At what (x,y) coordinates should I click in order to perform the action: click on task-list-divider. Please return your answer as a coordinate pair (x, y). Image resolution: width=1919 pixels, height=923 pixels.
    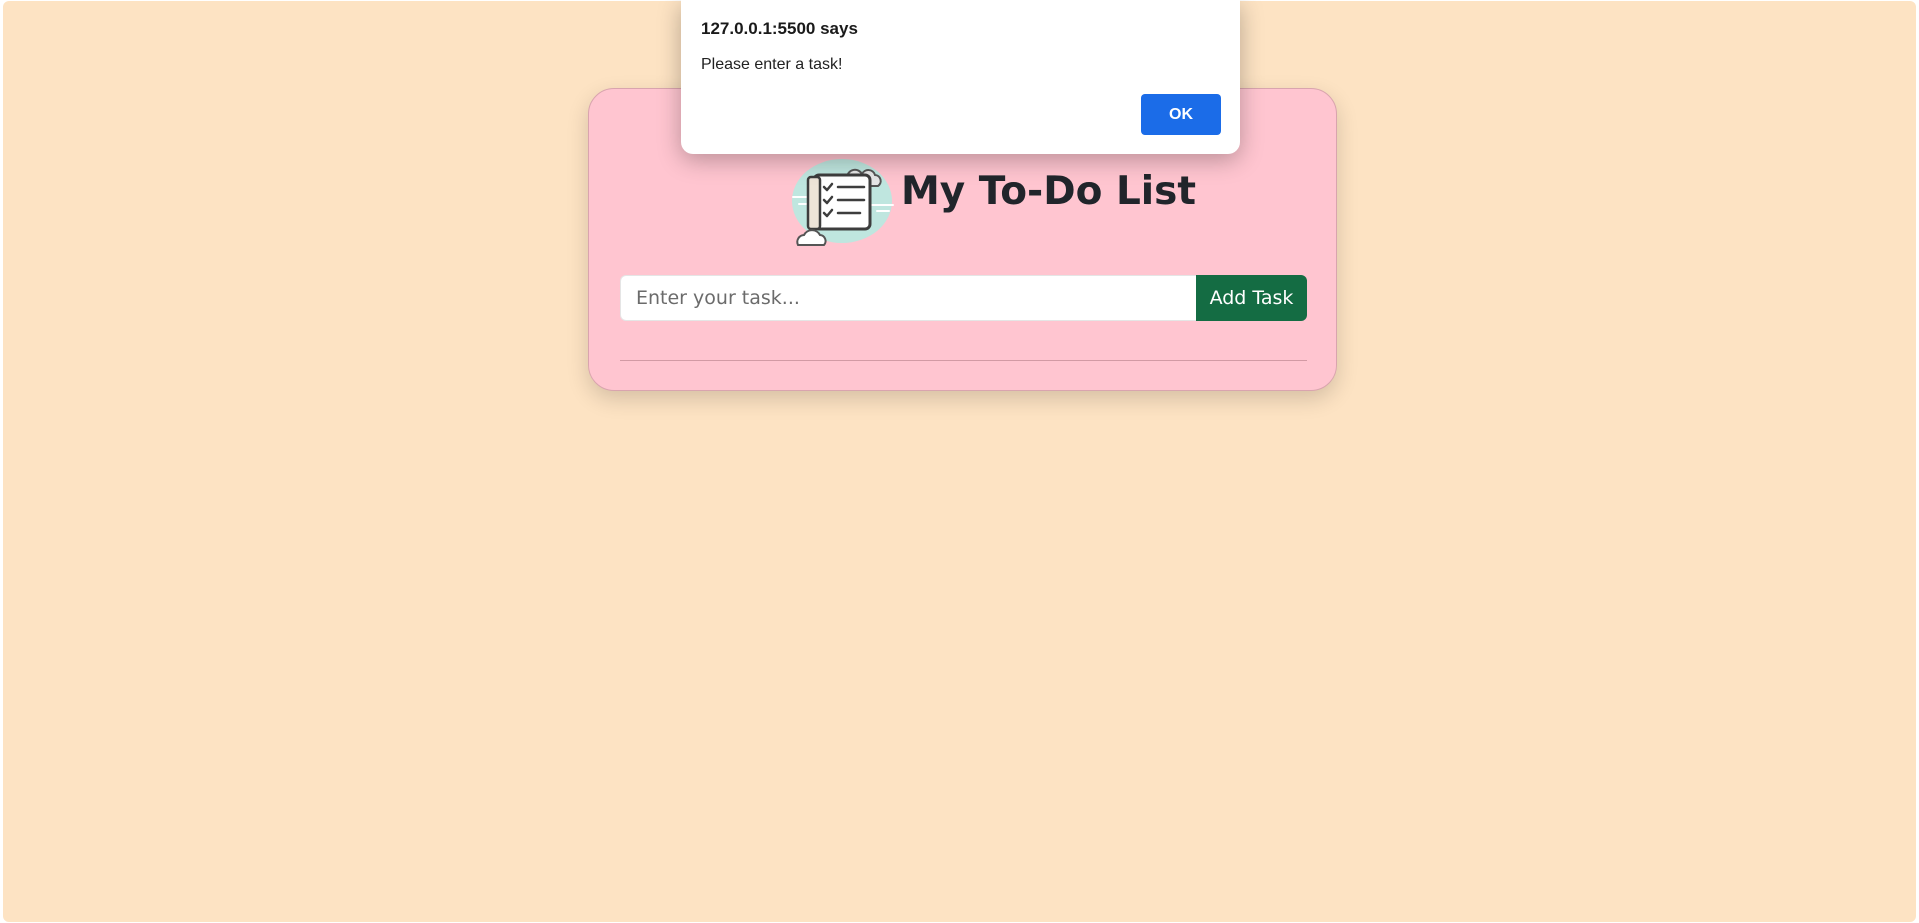
    Looking at the image, I should click on (963, 360).